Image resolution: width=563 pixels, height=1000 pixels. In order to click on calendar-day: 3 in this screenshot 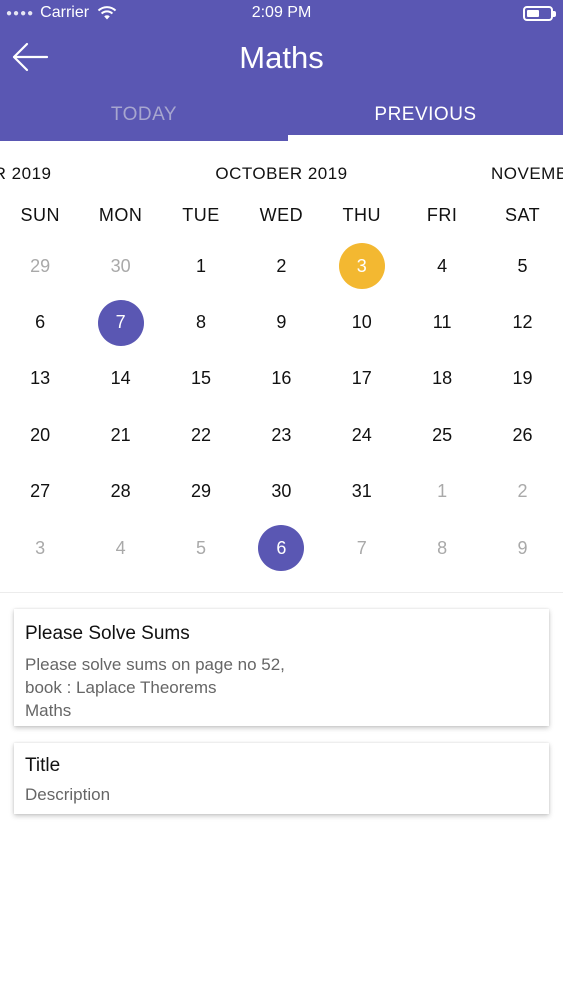, I will do `click(40, 548)`.